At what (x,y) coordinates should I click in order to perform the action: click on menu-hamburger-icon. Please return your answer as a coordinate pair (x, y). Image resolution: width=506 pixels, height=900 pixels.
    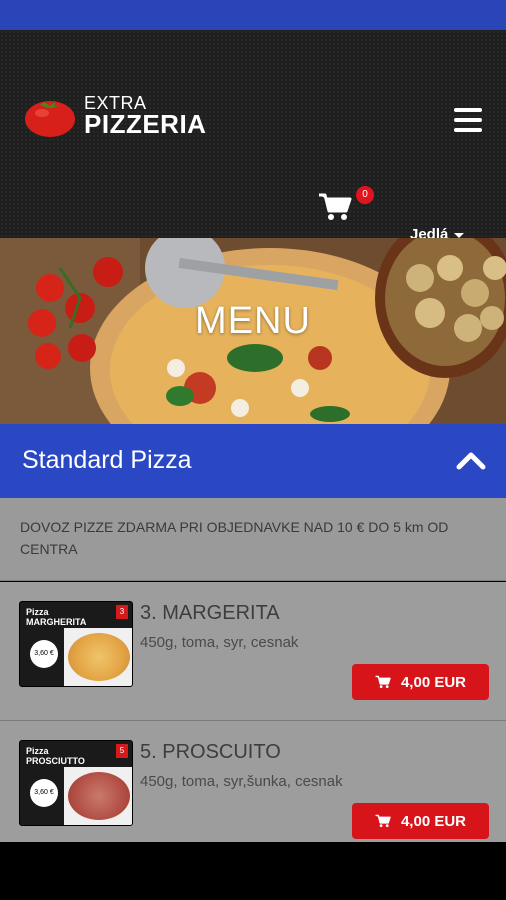
    Looking at the image, I should click on (468, 120).